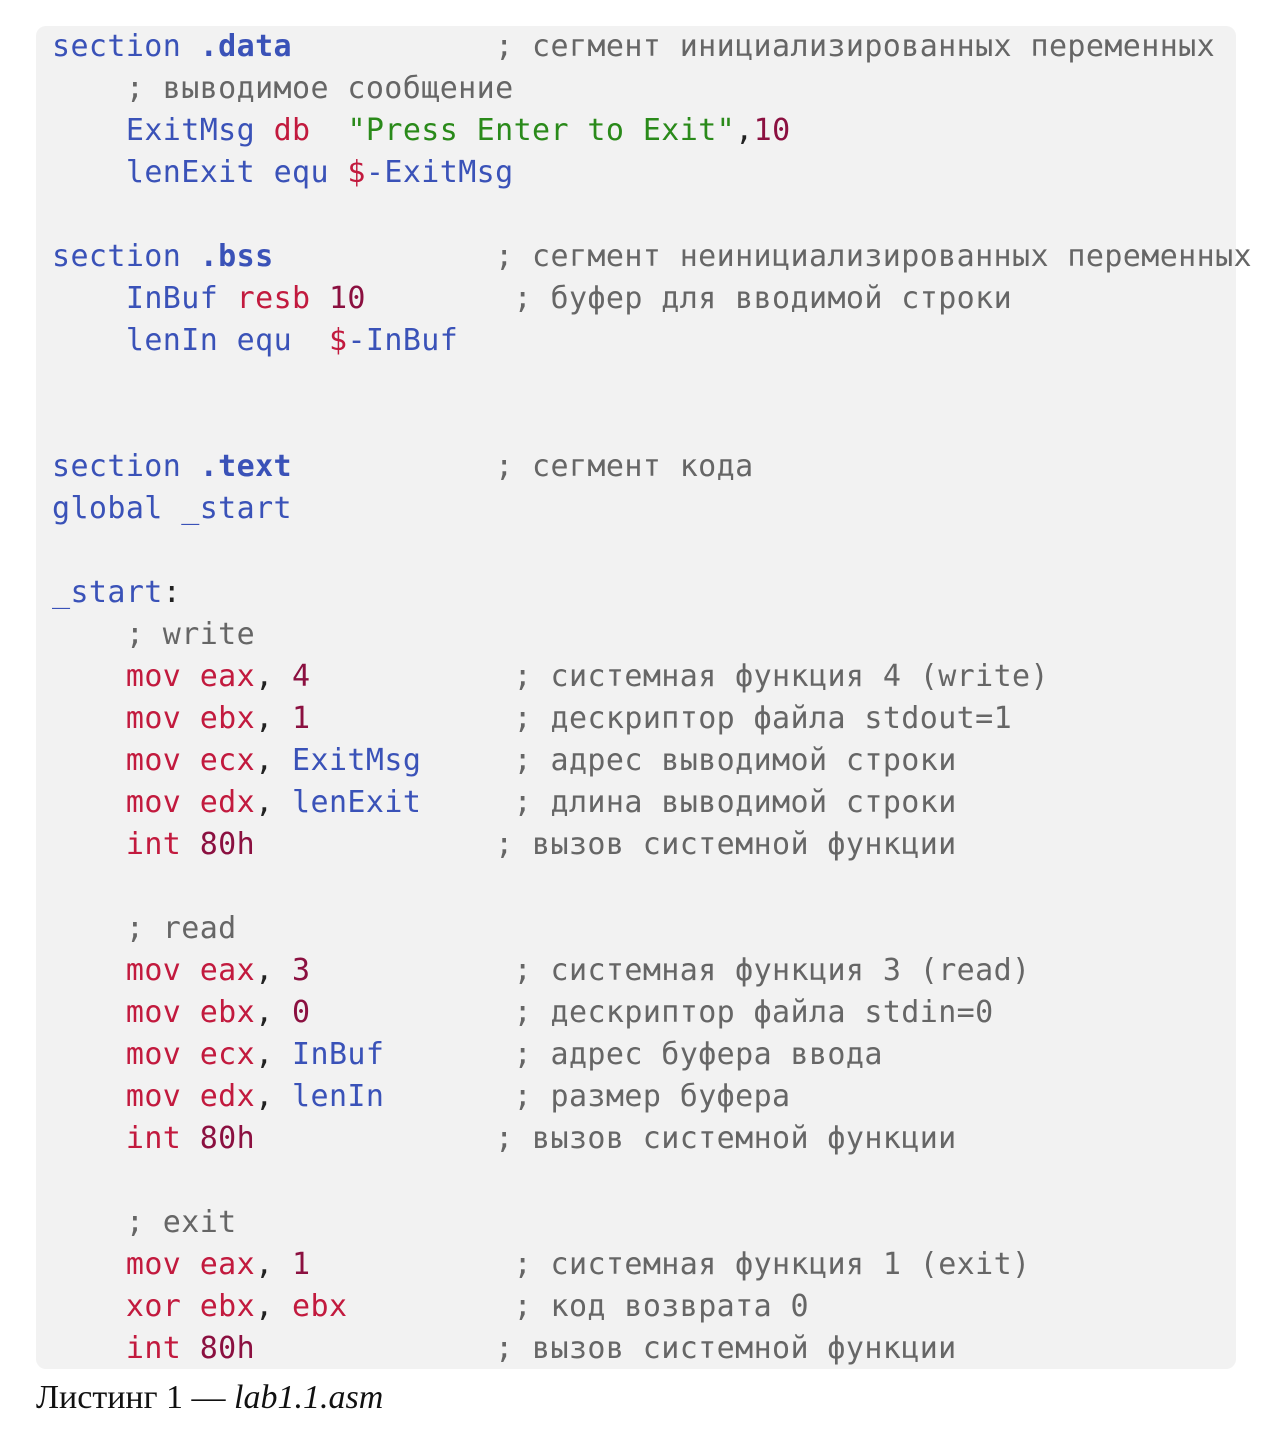 The height and width of the screenshot is (1434, 1276). I want to click on code-token-comment: ; системная функция 3 (read), so click(670, 970).